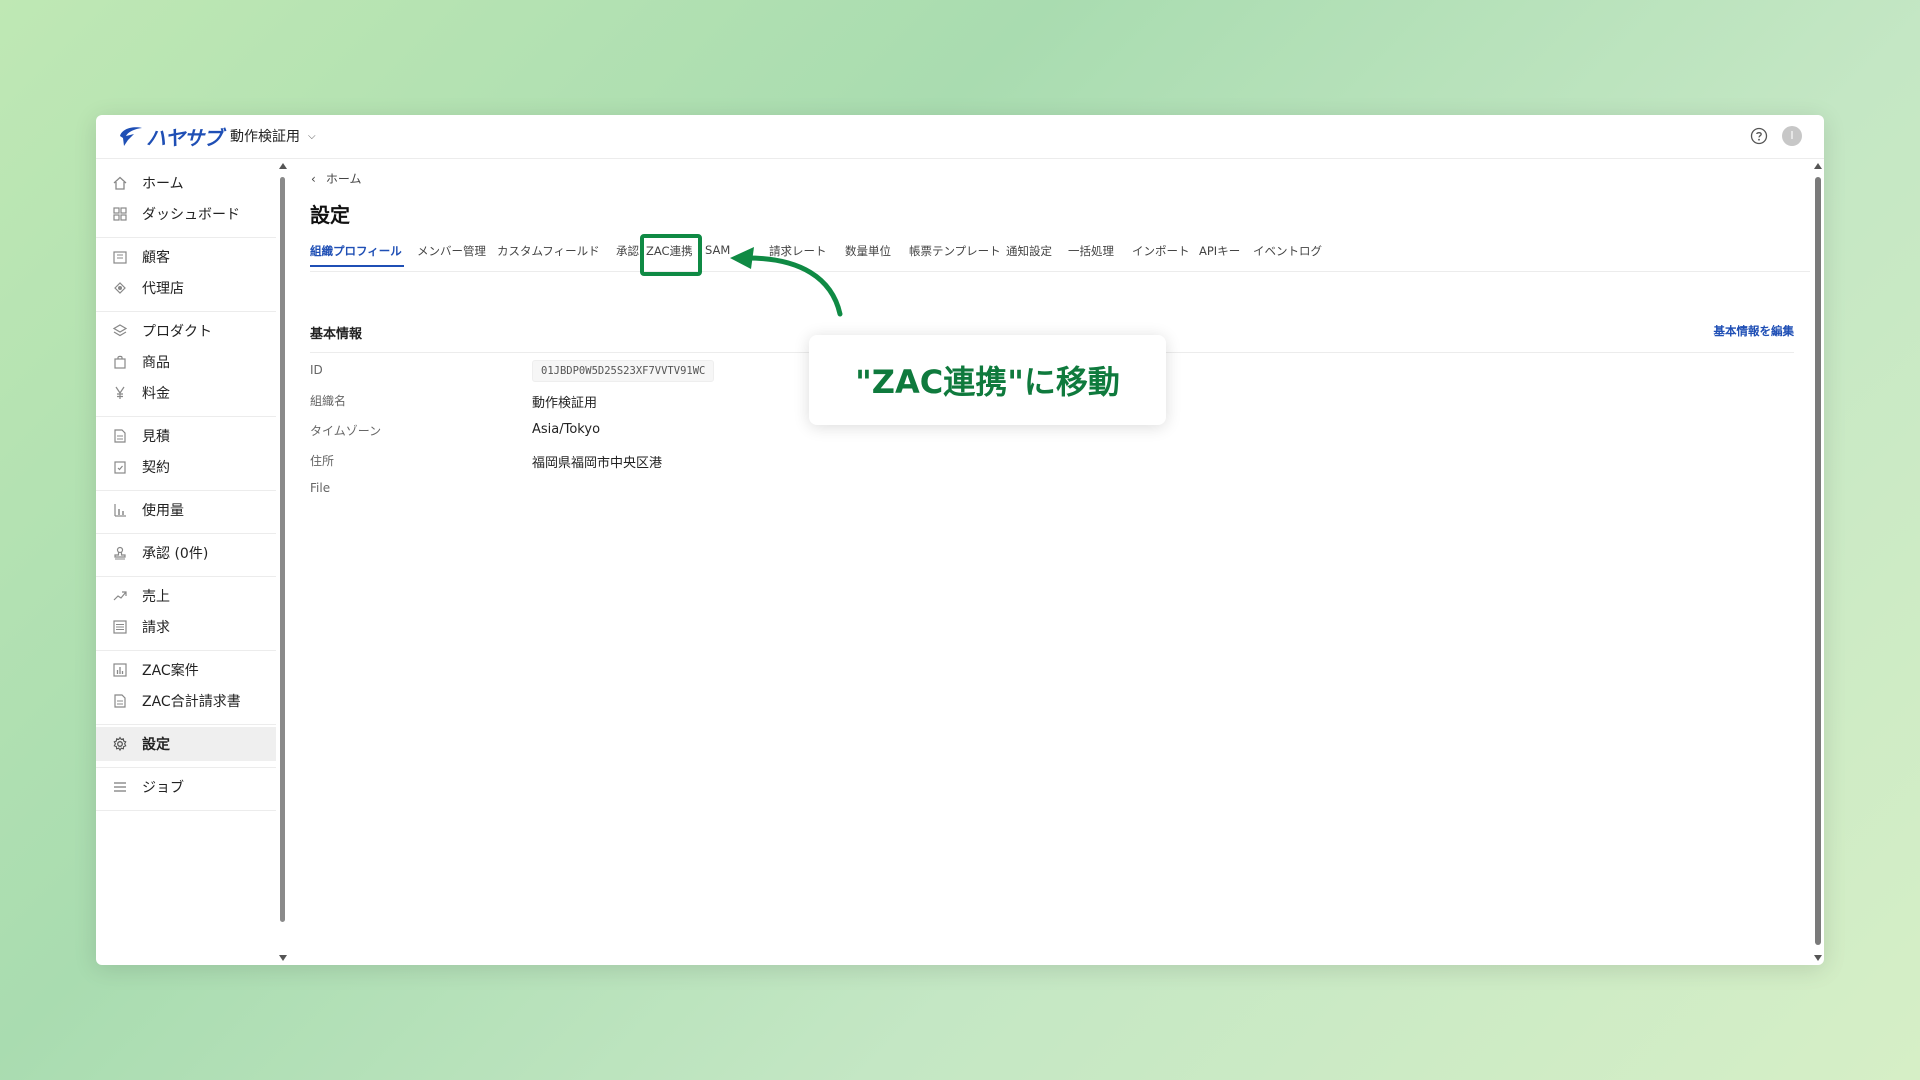 This screenshot has height=1080, width=1920. I want to click on timezone-value: Asia/Tokyo, so click(566, 429).